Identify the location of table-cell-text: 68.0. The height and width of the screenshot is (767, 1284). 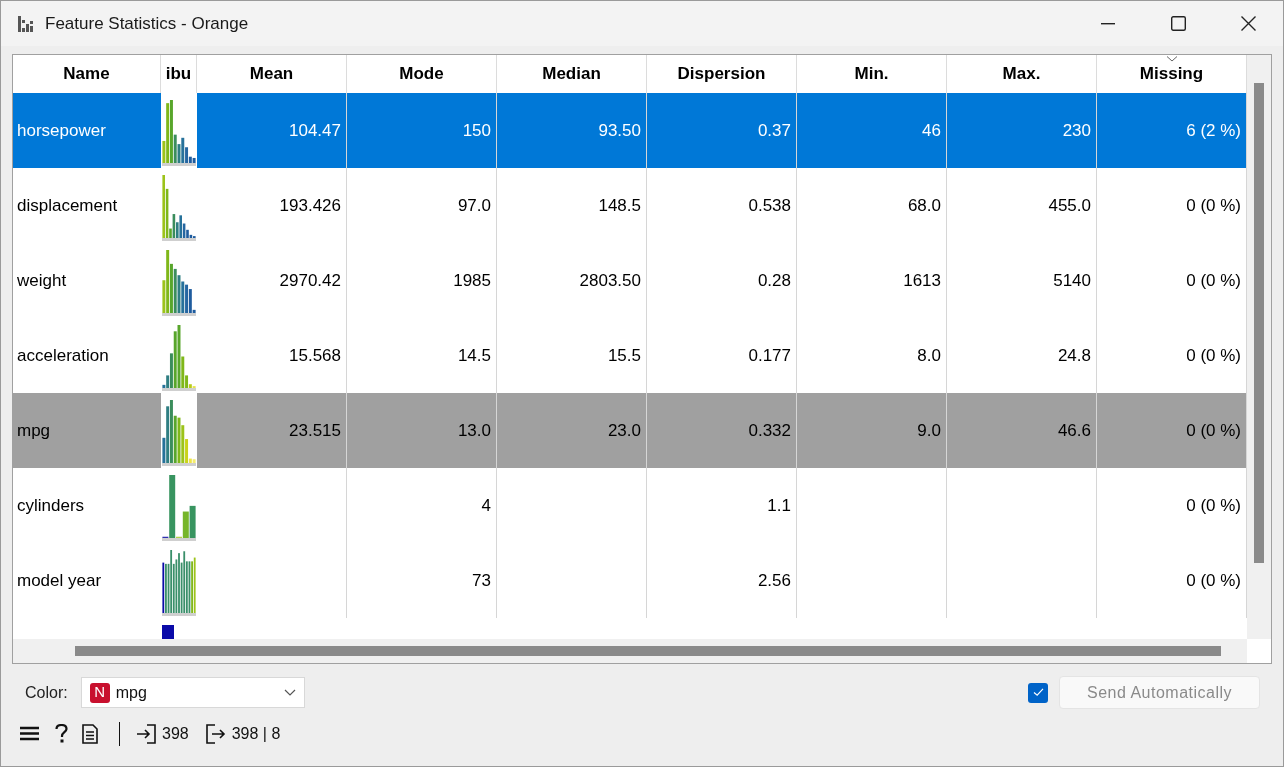
(924, 205).